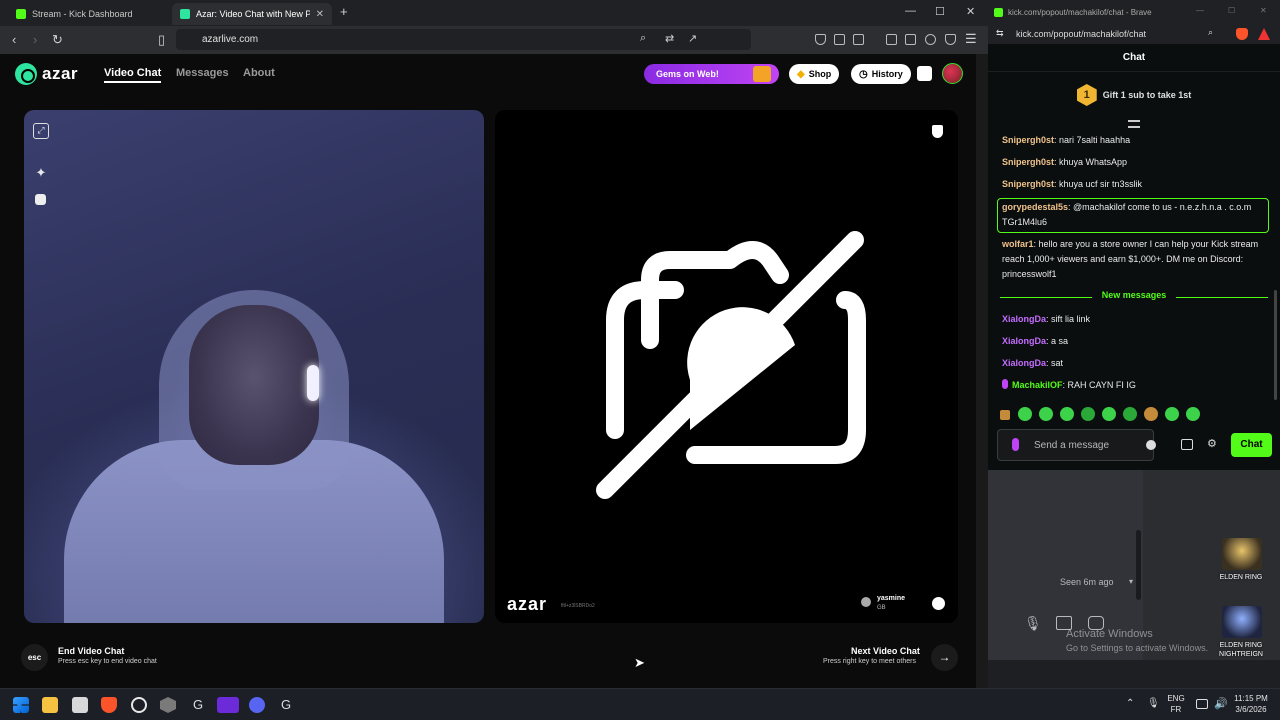  Describe the element at coordinates (1176, 698) in the screenshot. I see `language-code: ENG` at that location.